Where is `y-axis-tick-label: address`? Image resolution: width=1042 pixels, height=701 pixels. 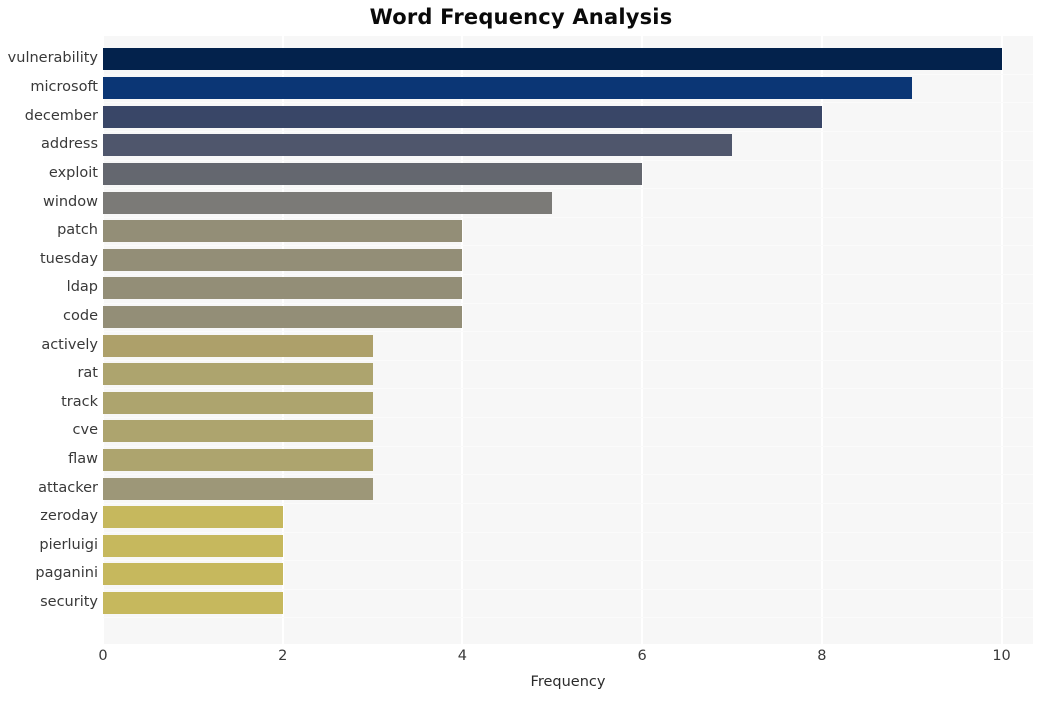
y-axis-tick-label: address is located at coordinates (69, 144).